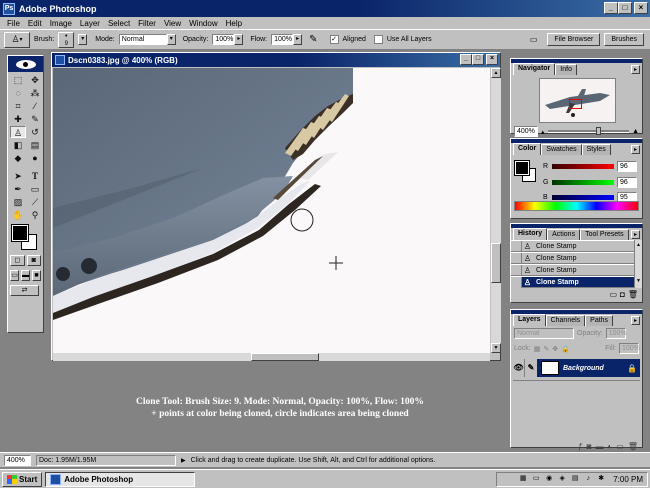  What do you see at coordinates (334, 39) in the screenshot?
I see `aligned-checkbox: ✓` at bounding box center [334, 39].